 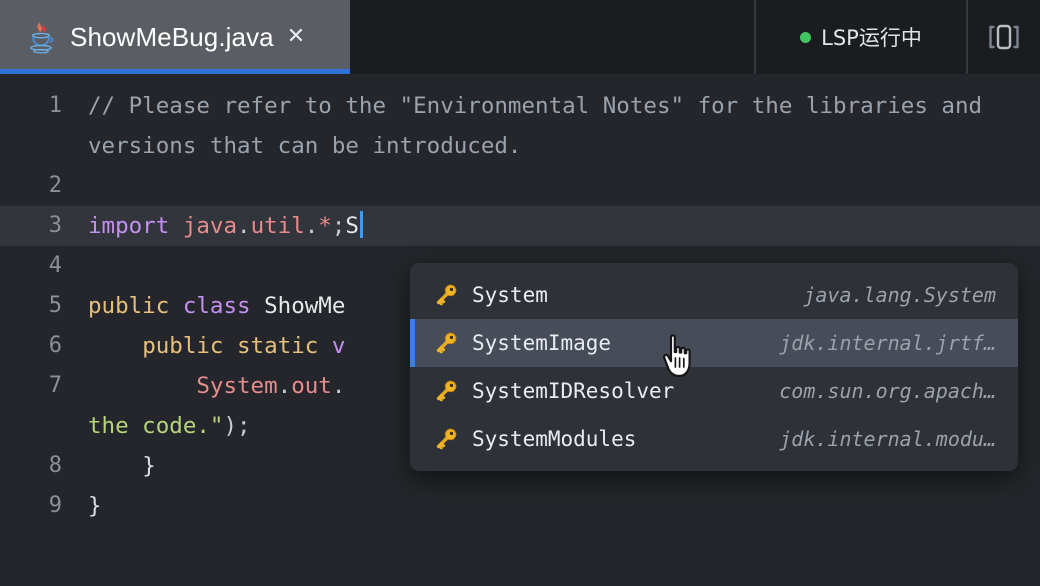 I want to click on code-token: the code.", so click(x=156, y=426).